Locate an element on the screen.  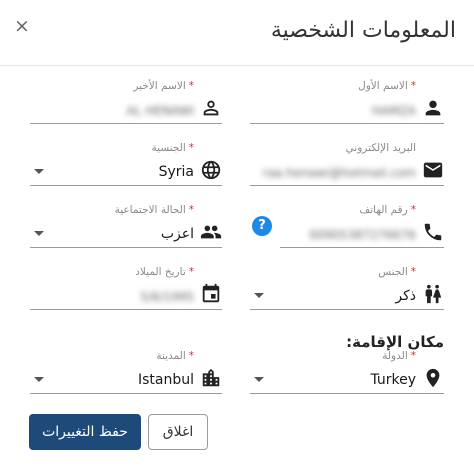
nationality-value: Syria is located at coordinates (176, 172).